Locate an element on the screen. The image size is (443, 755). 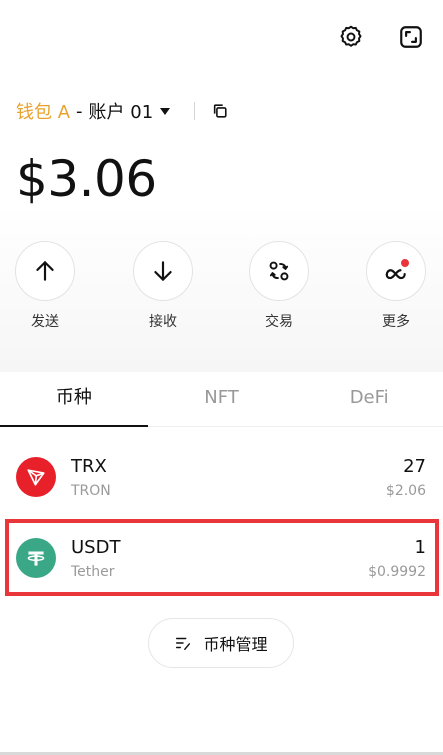
caret-down-icon is located at coordinates (165, 111).